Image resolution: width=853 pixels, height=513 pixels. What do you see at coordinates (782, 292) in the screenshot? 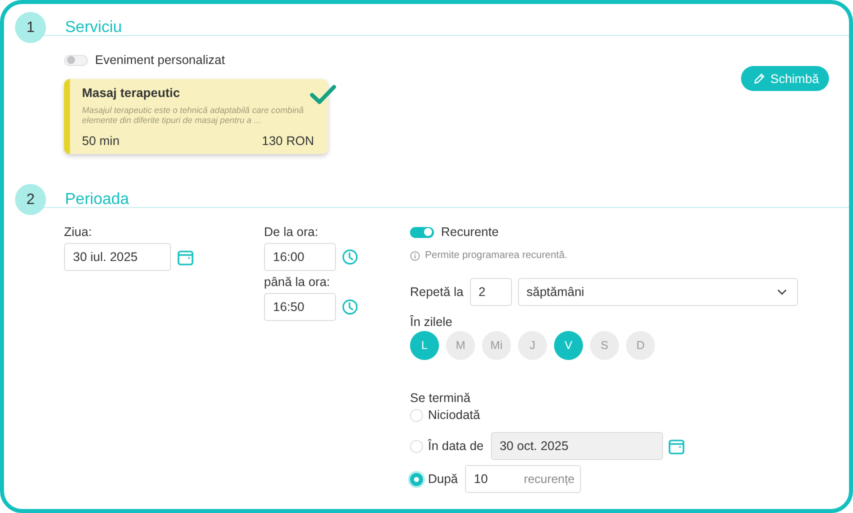
I see `chevron-down-icon` at bounding box center [782, 292].